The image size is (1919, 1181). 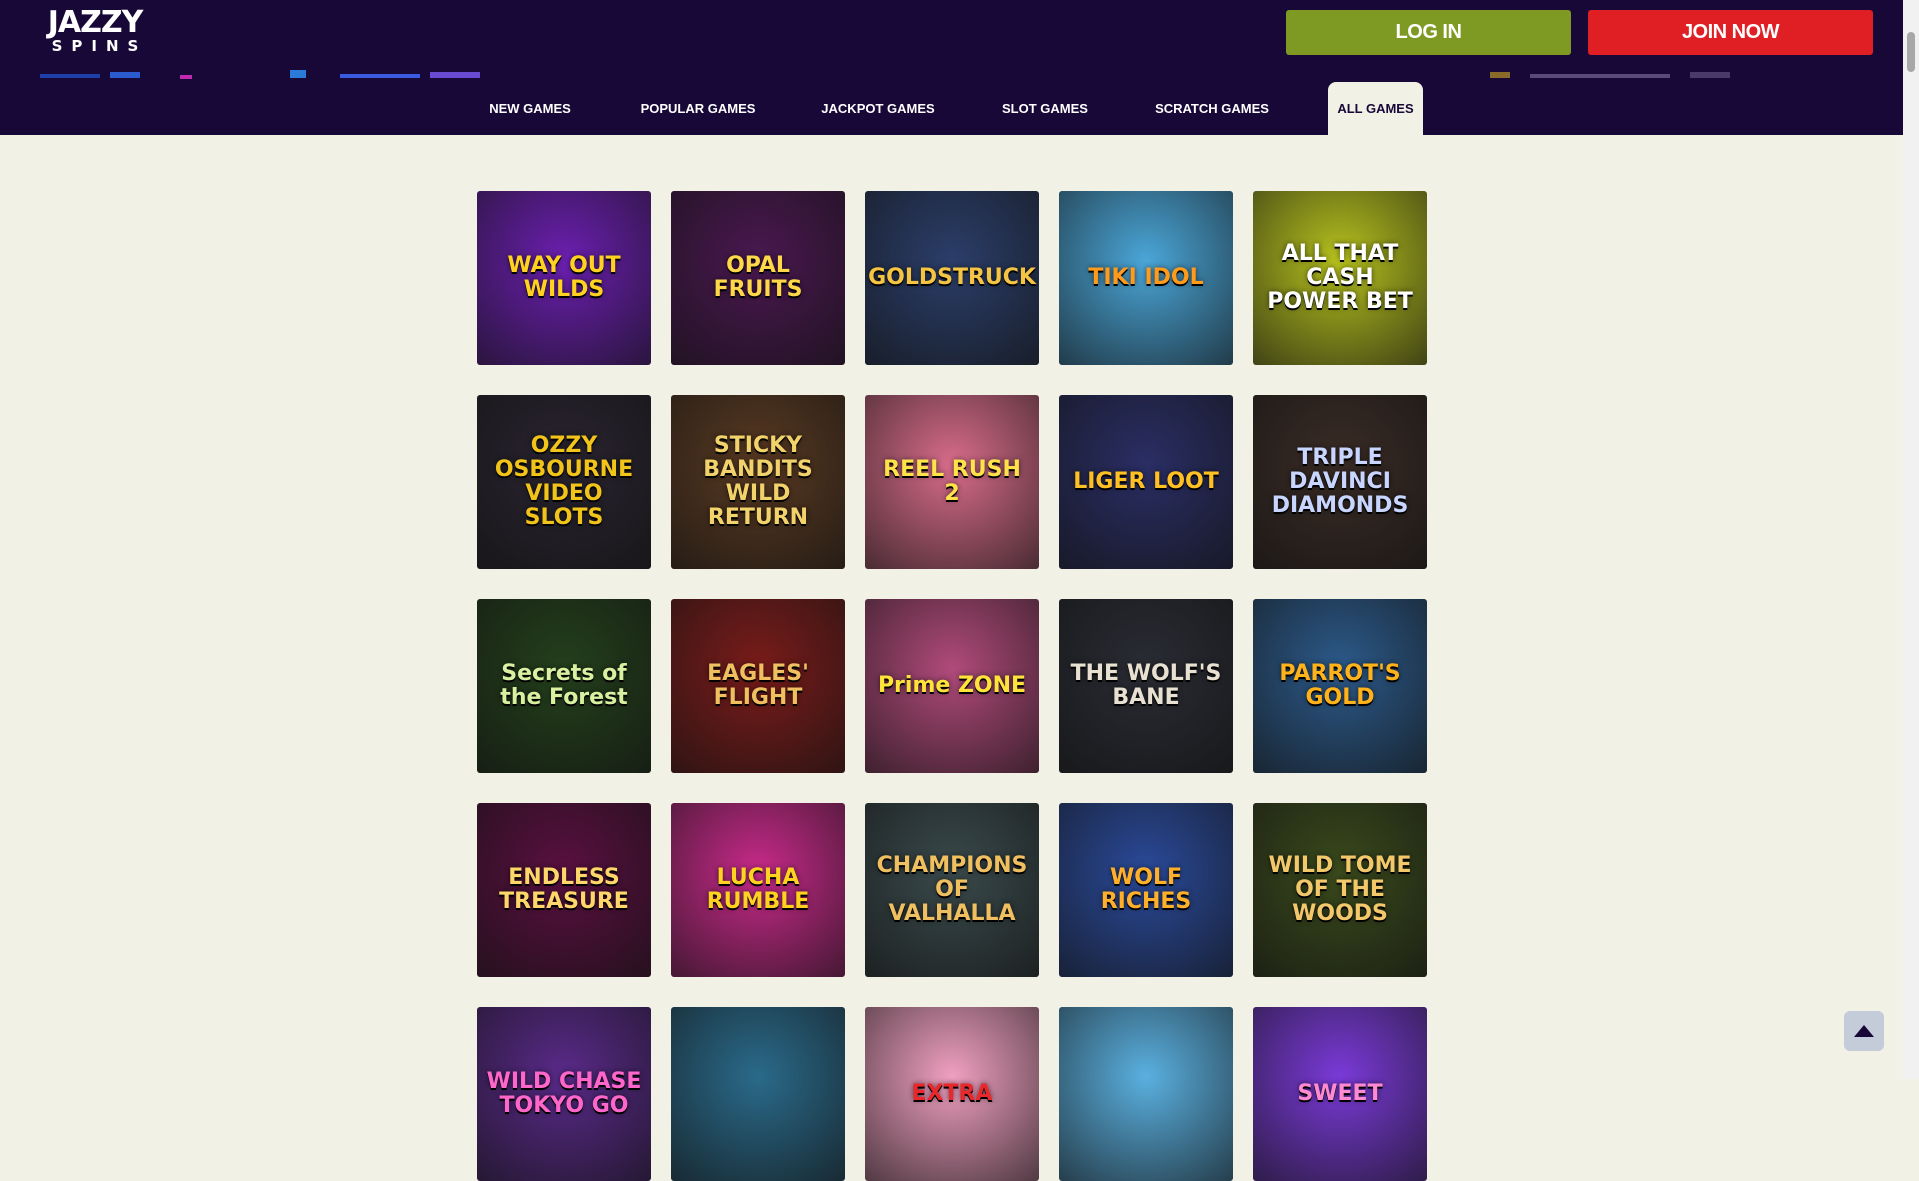 I want to click on scrollbar-thumb, so click(x=1911, y=52).